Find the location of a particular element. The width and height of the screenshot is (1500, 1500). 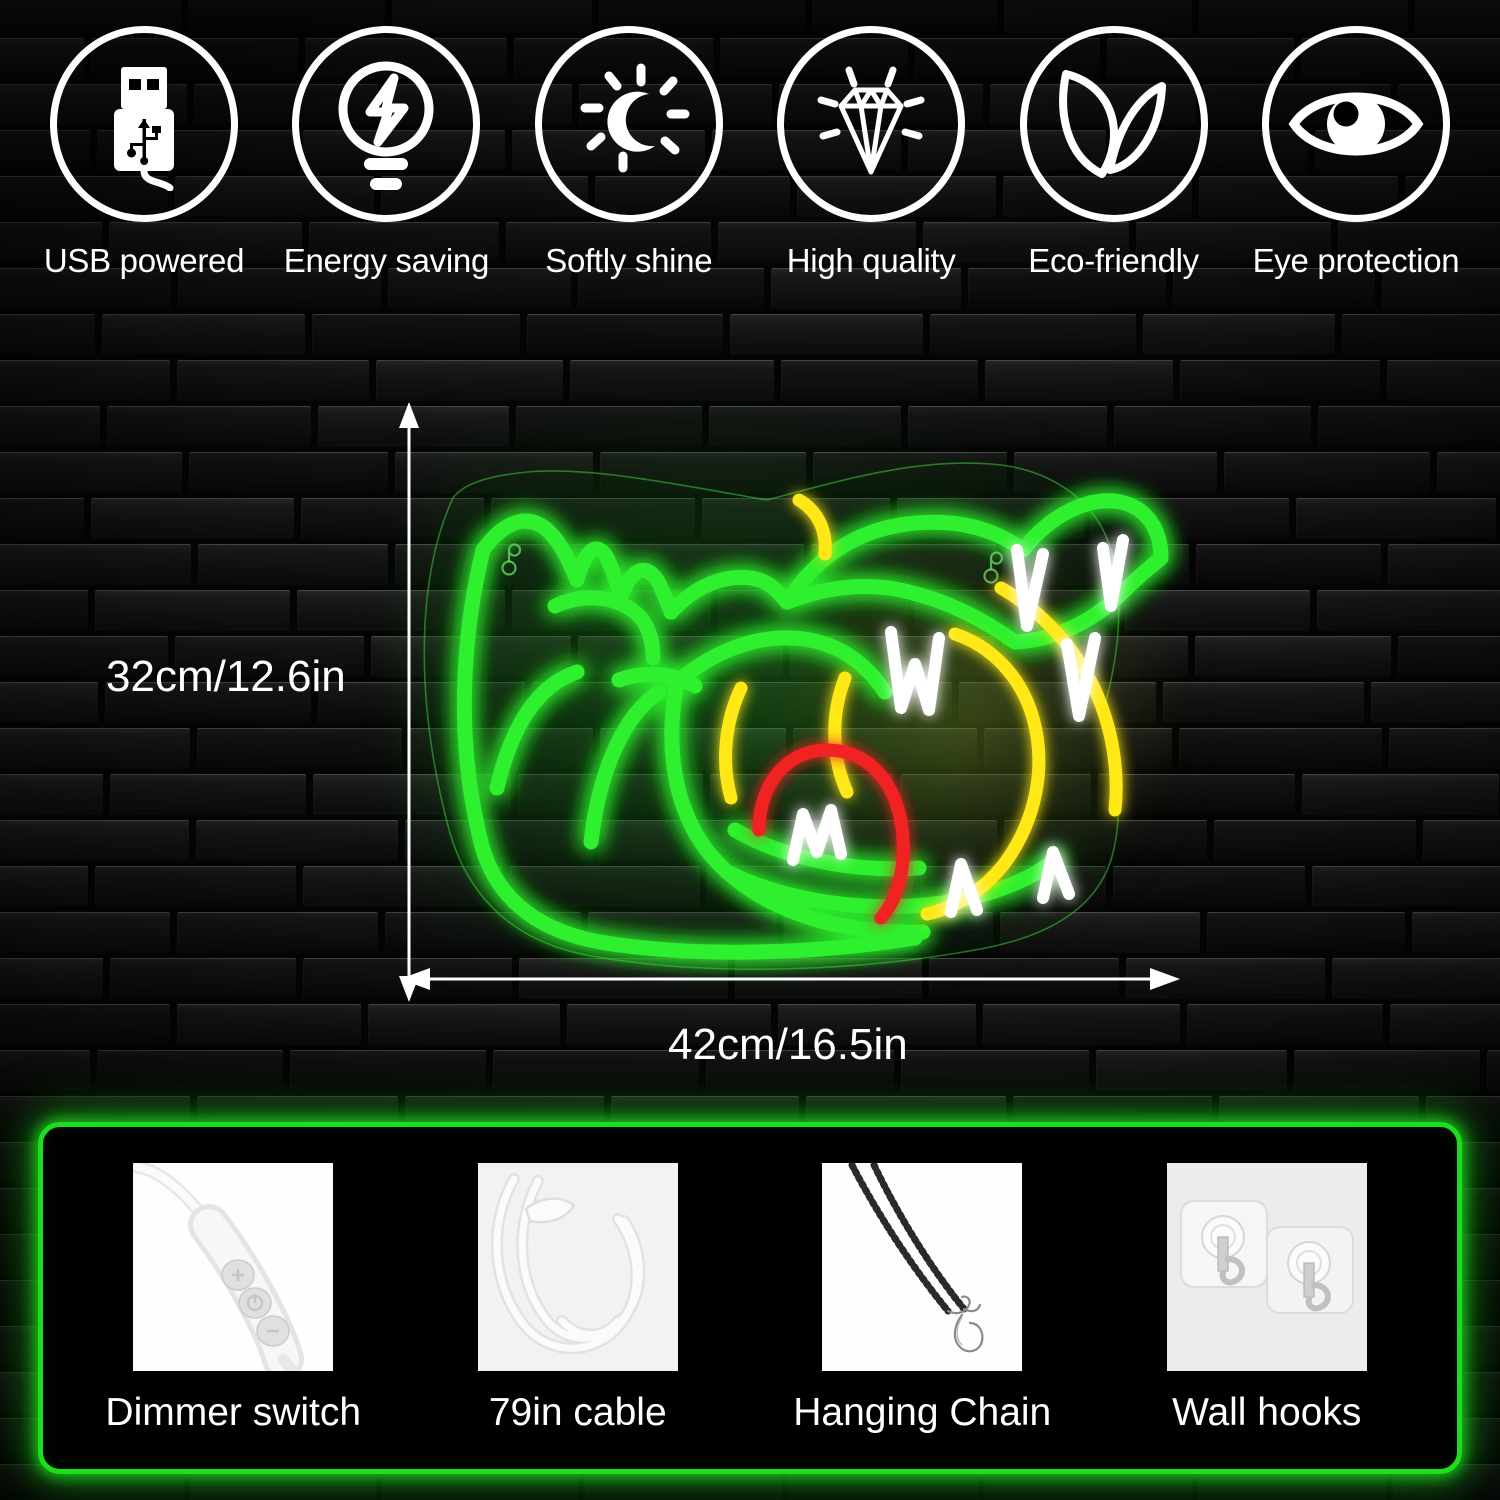

usb-icon is located at coordinates (144, 124).